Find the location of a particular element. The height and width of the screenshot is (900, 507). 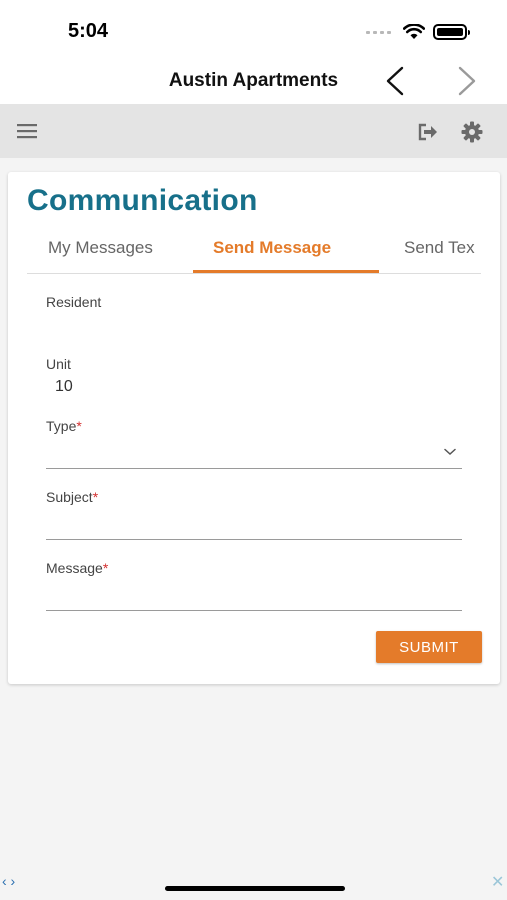

app-toolbar is located at coordinates (253, 131).